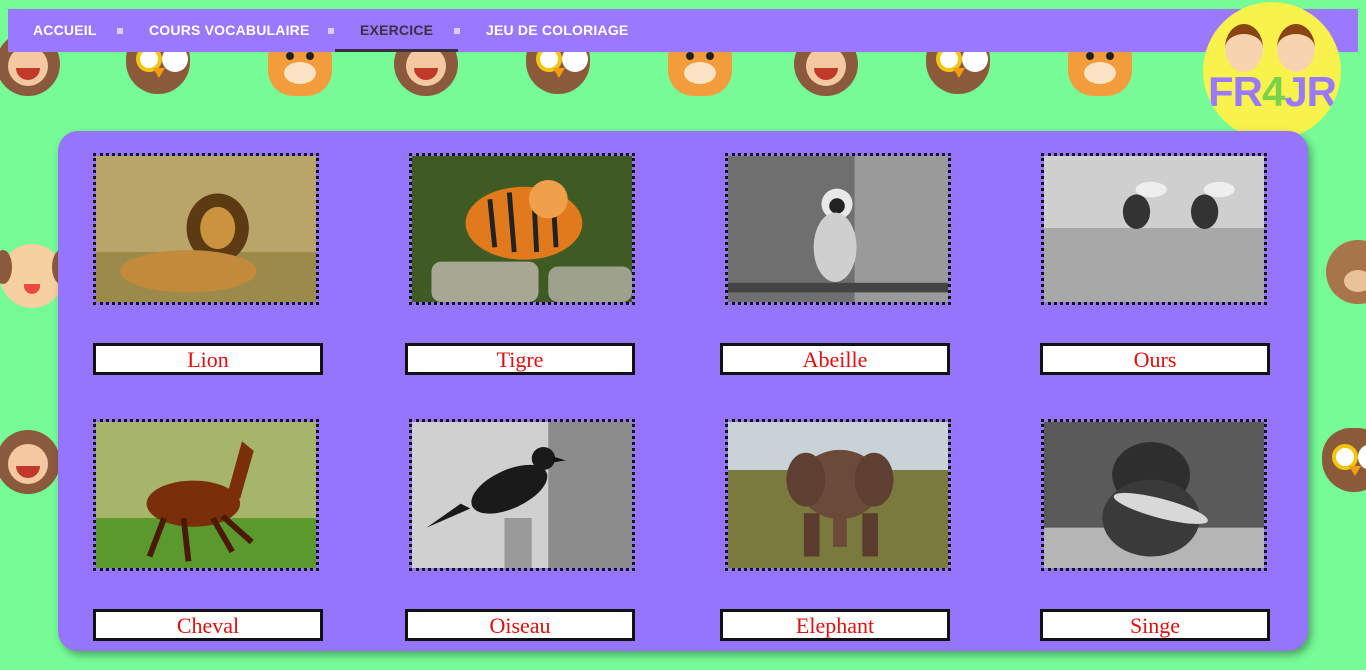 This screenshot has width=1366, height=670. What do you see at coordinates (838, 495) in the screenshot?
I see `elephant-image` at bounding box center [838, 495].